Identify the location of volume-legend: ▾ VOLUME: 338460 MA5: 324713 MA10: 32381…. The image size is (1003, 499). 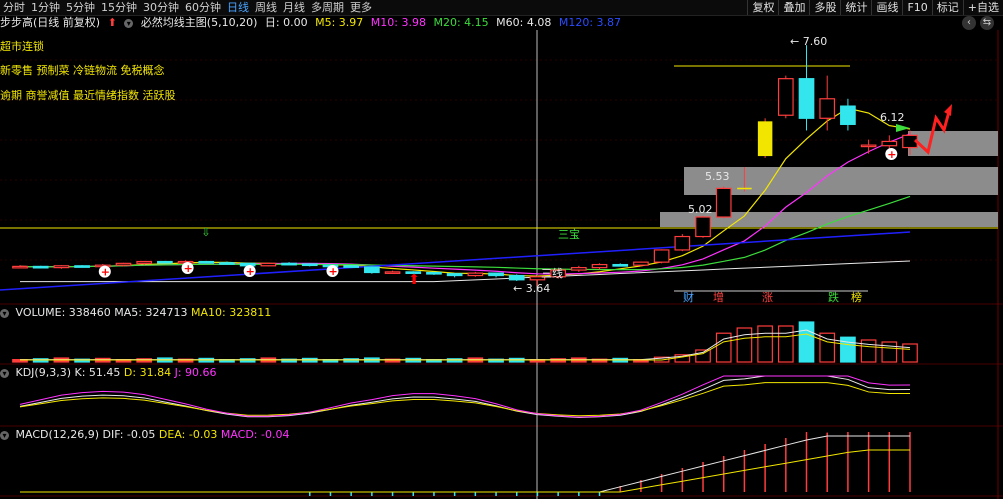
(135, 313).